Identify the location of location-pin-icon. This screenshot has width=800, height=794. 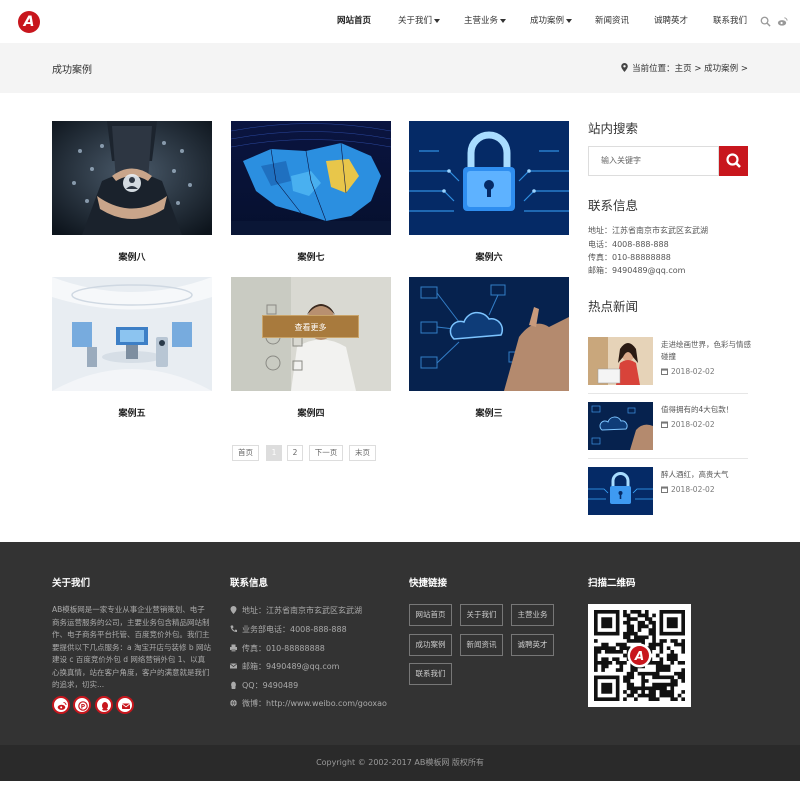
(624, 67).